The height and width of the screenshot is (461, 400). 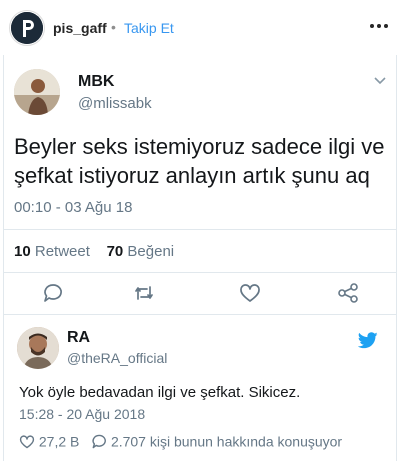 What do you see at coordinates (99, 441) in the screenshot?
I see `comment-icon` at bounding box center [99, 441].